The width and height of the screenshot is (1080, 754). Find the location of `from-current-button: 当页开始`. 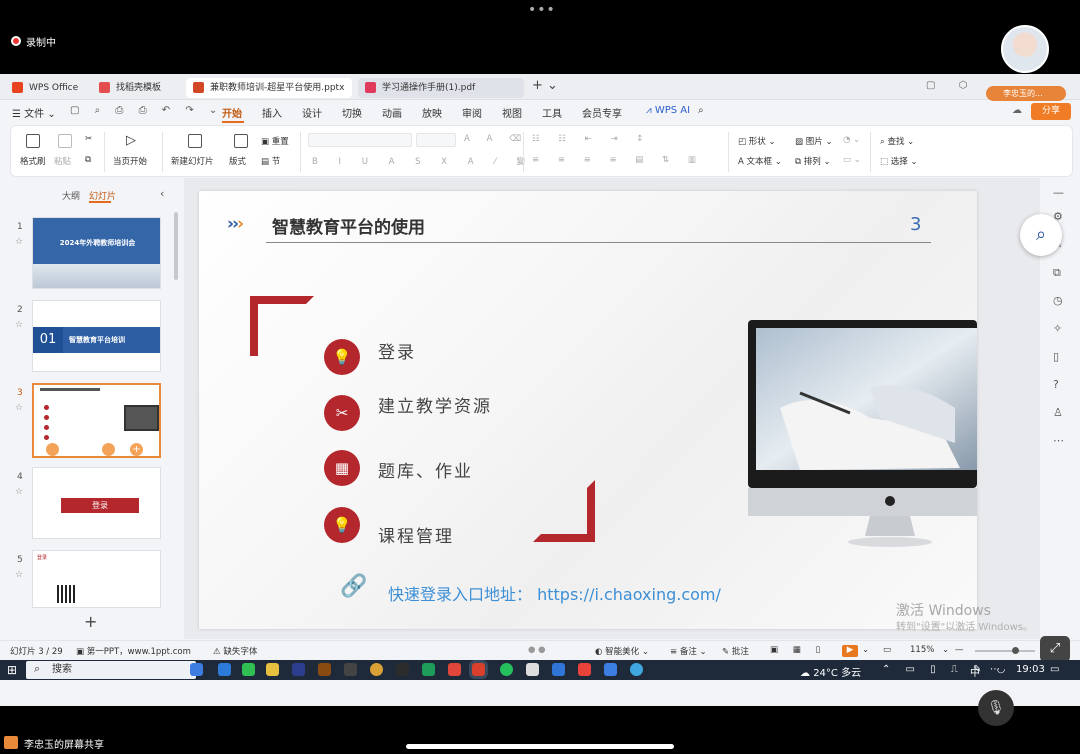

from-current-button: 当页开始 is located at coordinates (130, 161).